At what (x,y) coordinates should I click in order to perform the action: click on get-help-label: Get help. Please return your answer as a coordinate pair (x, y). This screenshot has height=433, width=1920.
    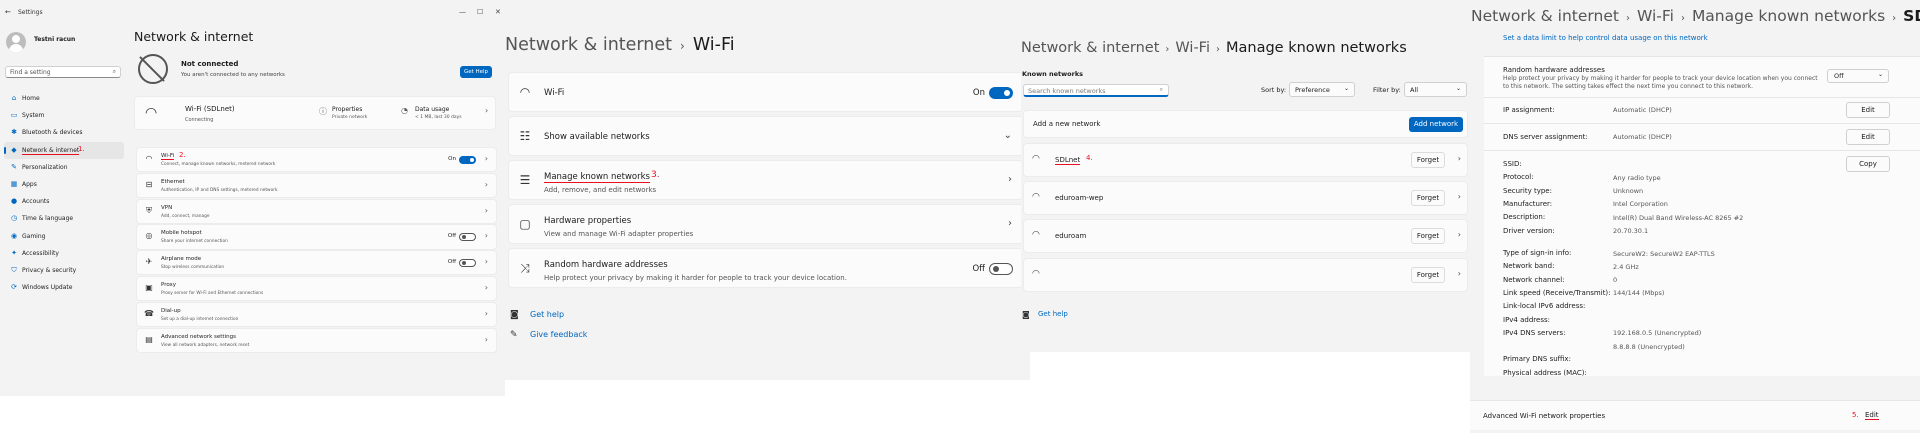
    Looking at the image, I should click on (1053, 314).